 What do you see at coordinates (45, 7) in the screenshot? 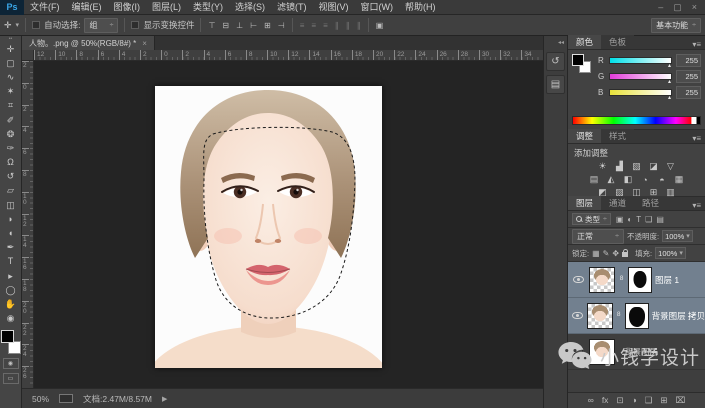
I see `menu-item: 文件(F)` at bounding box center [45, 7].